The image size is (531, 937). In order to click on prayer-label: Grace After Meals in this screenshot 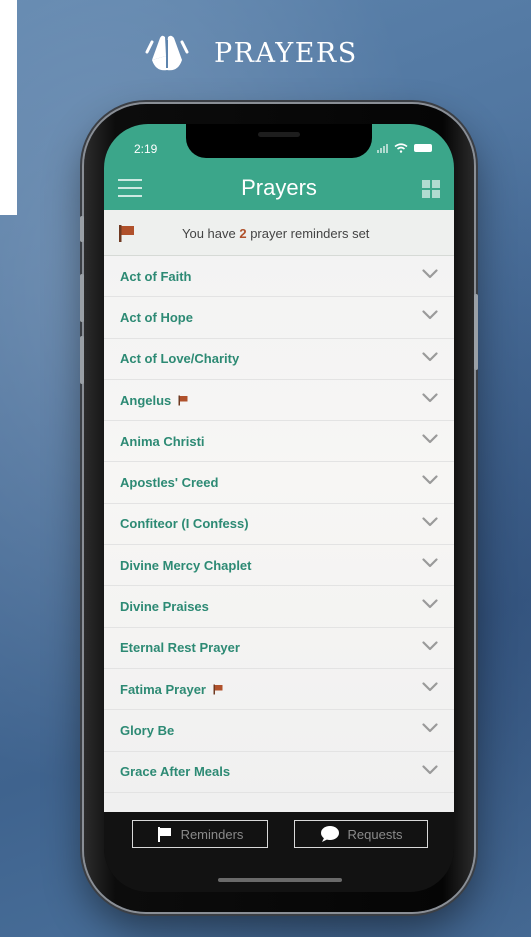, I will do `click(175, 772)`.